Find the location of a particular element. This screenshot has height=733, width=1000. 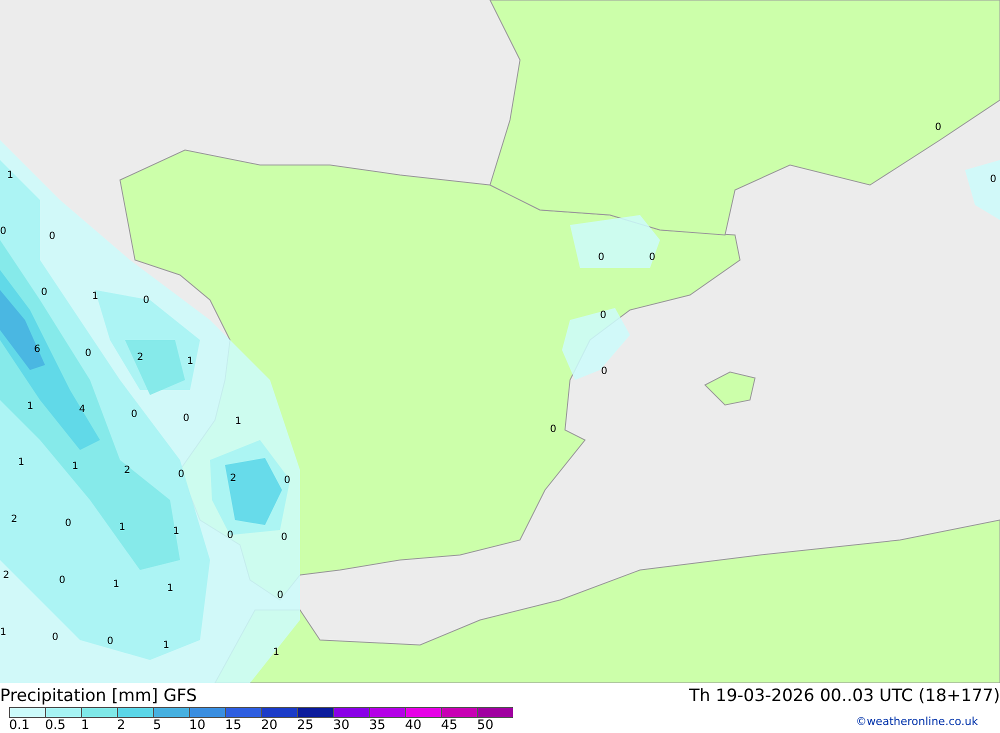

scale-label: 5 is located at coordinates (157, 725).